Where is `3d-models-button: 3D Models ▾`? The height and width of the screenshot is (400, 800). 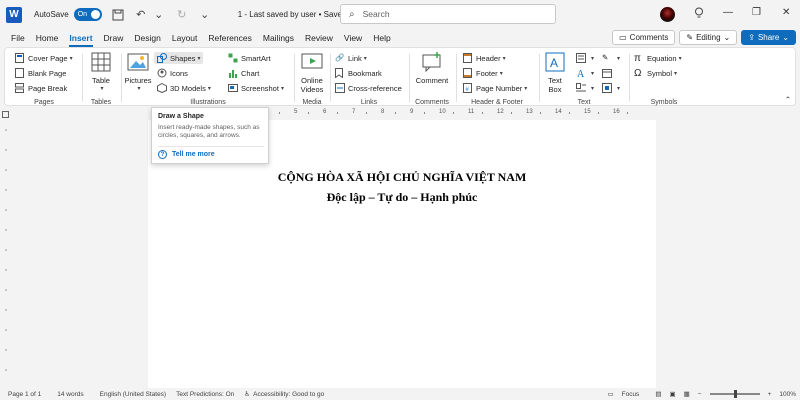 3d-models-button: 3D Models ▾ is located at coordinates (184, 88).